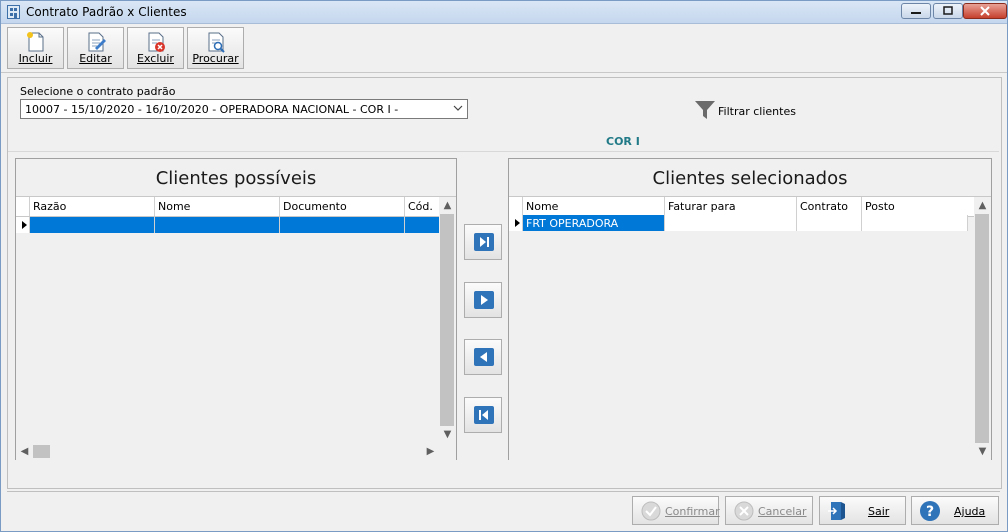  What do you see at coordinates (155, 58) in the screenshot?
I see `excluir-label: Excluir` at bounding box center [155, 58].